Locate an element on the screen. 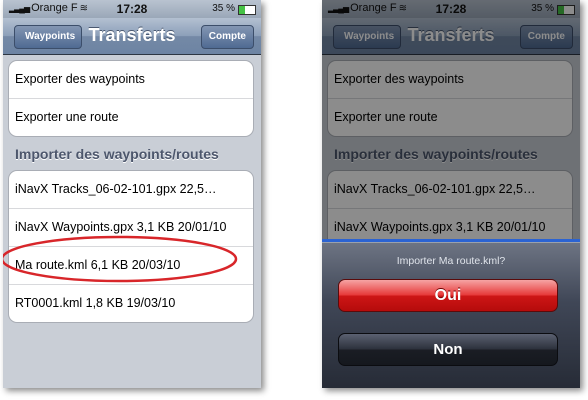 Image resolution: width=588 pixels, height=400 pixels. navigation-bar: Waypoints Transferts Compte is located at coordinates (132, 36).